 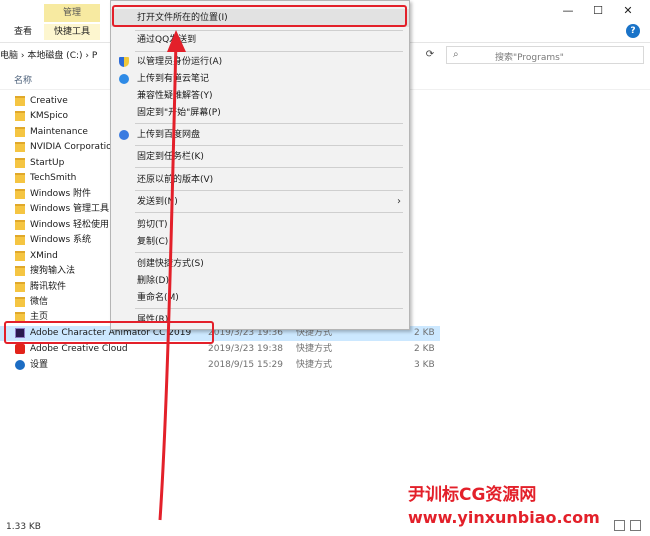 I want to click on annotation-arrow, so click(x=172, y=275).